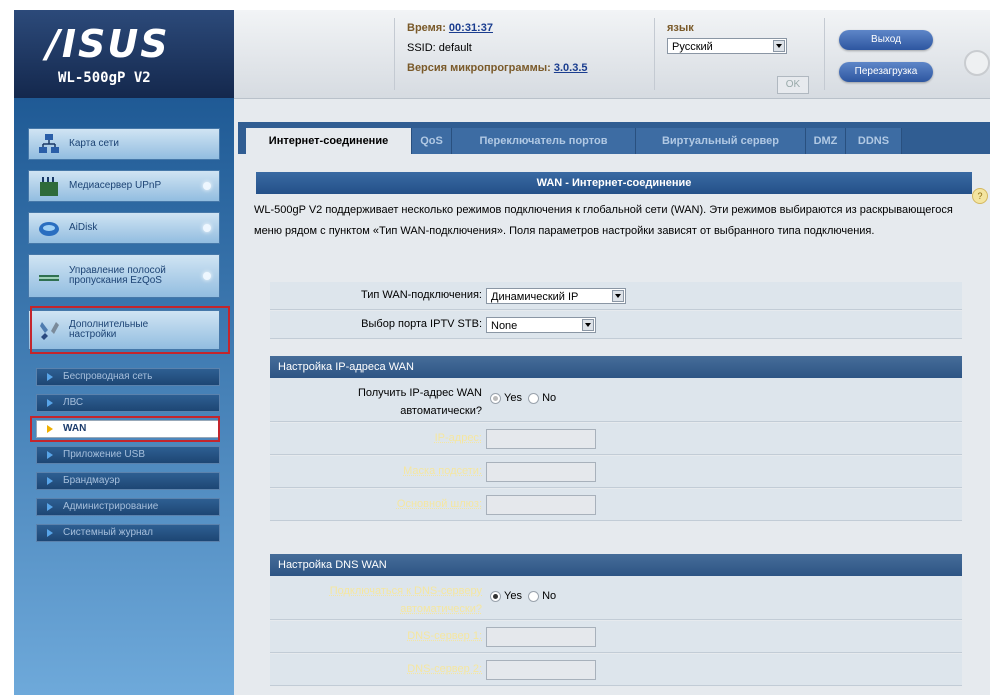  Describe the element at coordinates (541, 637) in the screenshot. I see `dns1-input` at that location.